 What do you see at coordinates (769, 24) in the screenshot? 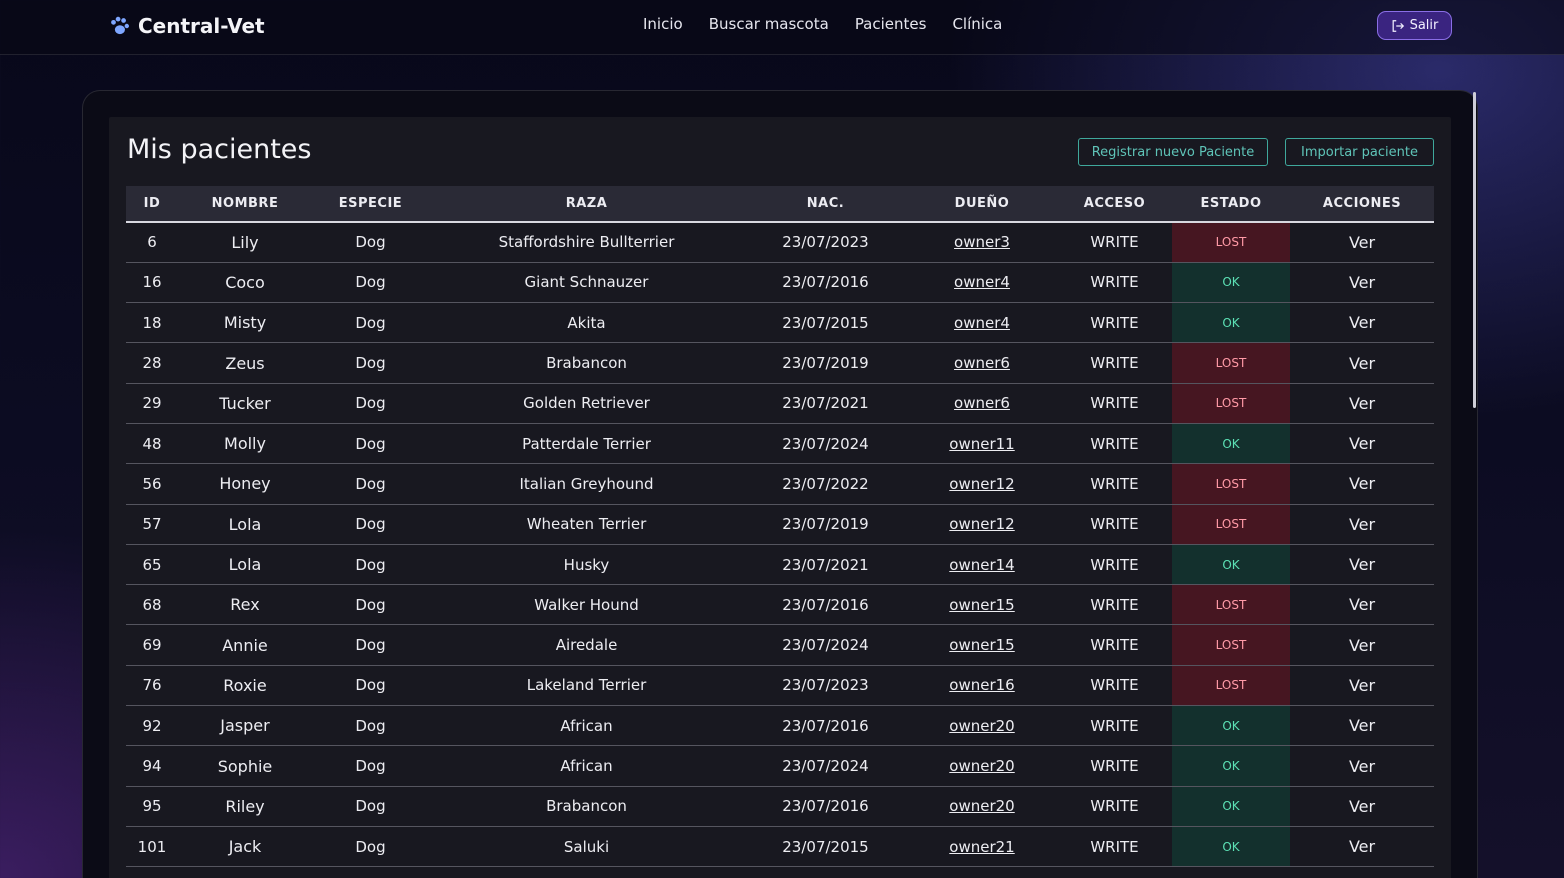
I see `nav-link-buscar-mascota: Buscar mascota` at bounding box center [769, 24].